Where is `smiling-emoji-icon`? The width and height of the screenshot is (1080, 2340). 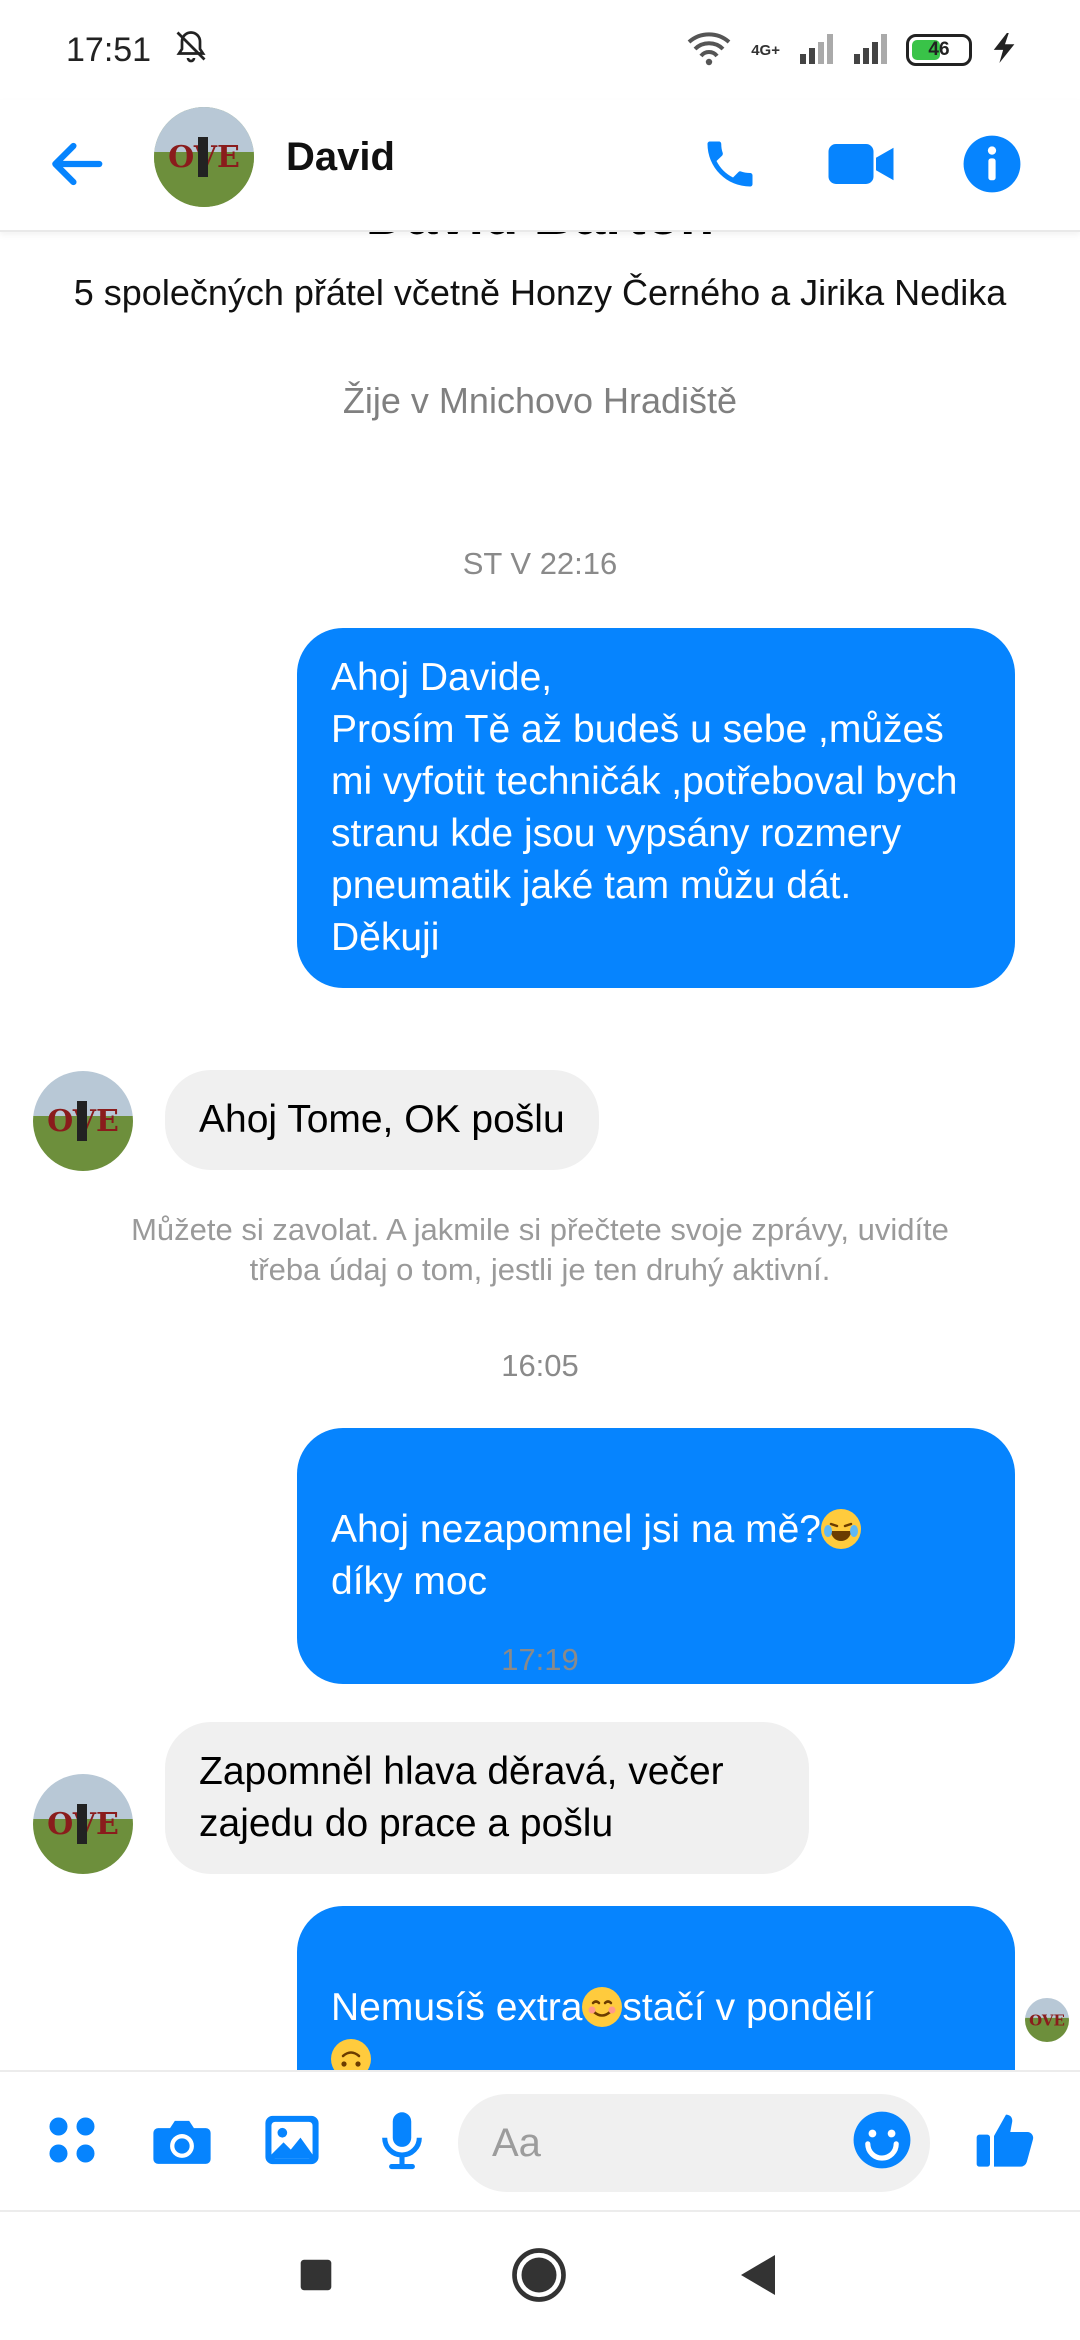 smiling-emoji-icon is located at coordinates (602, 2007).